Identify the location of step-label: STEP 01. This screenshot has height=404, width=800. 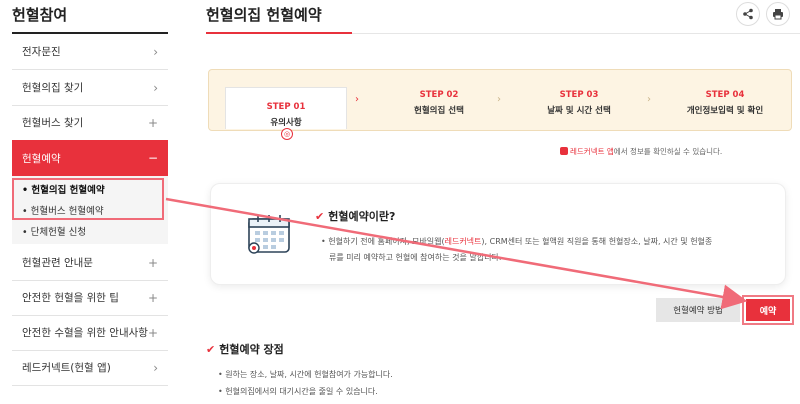
(286, 107).